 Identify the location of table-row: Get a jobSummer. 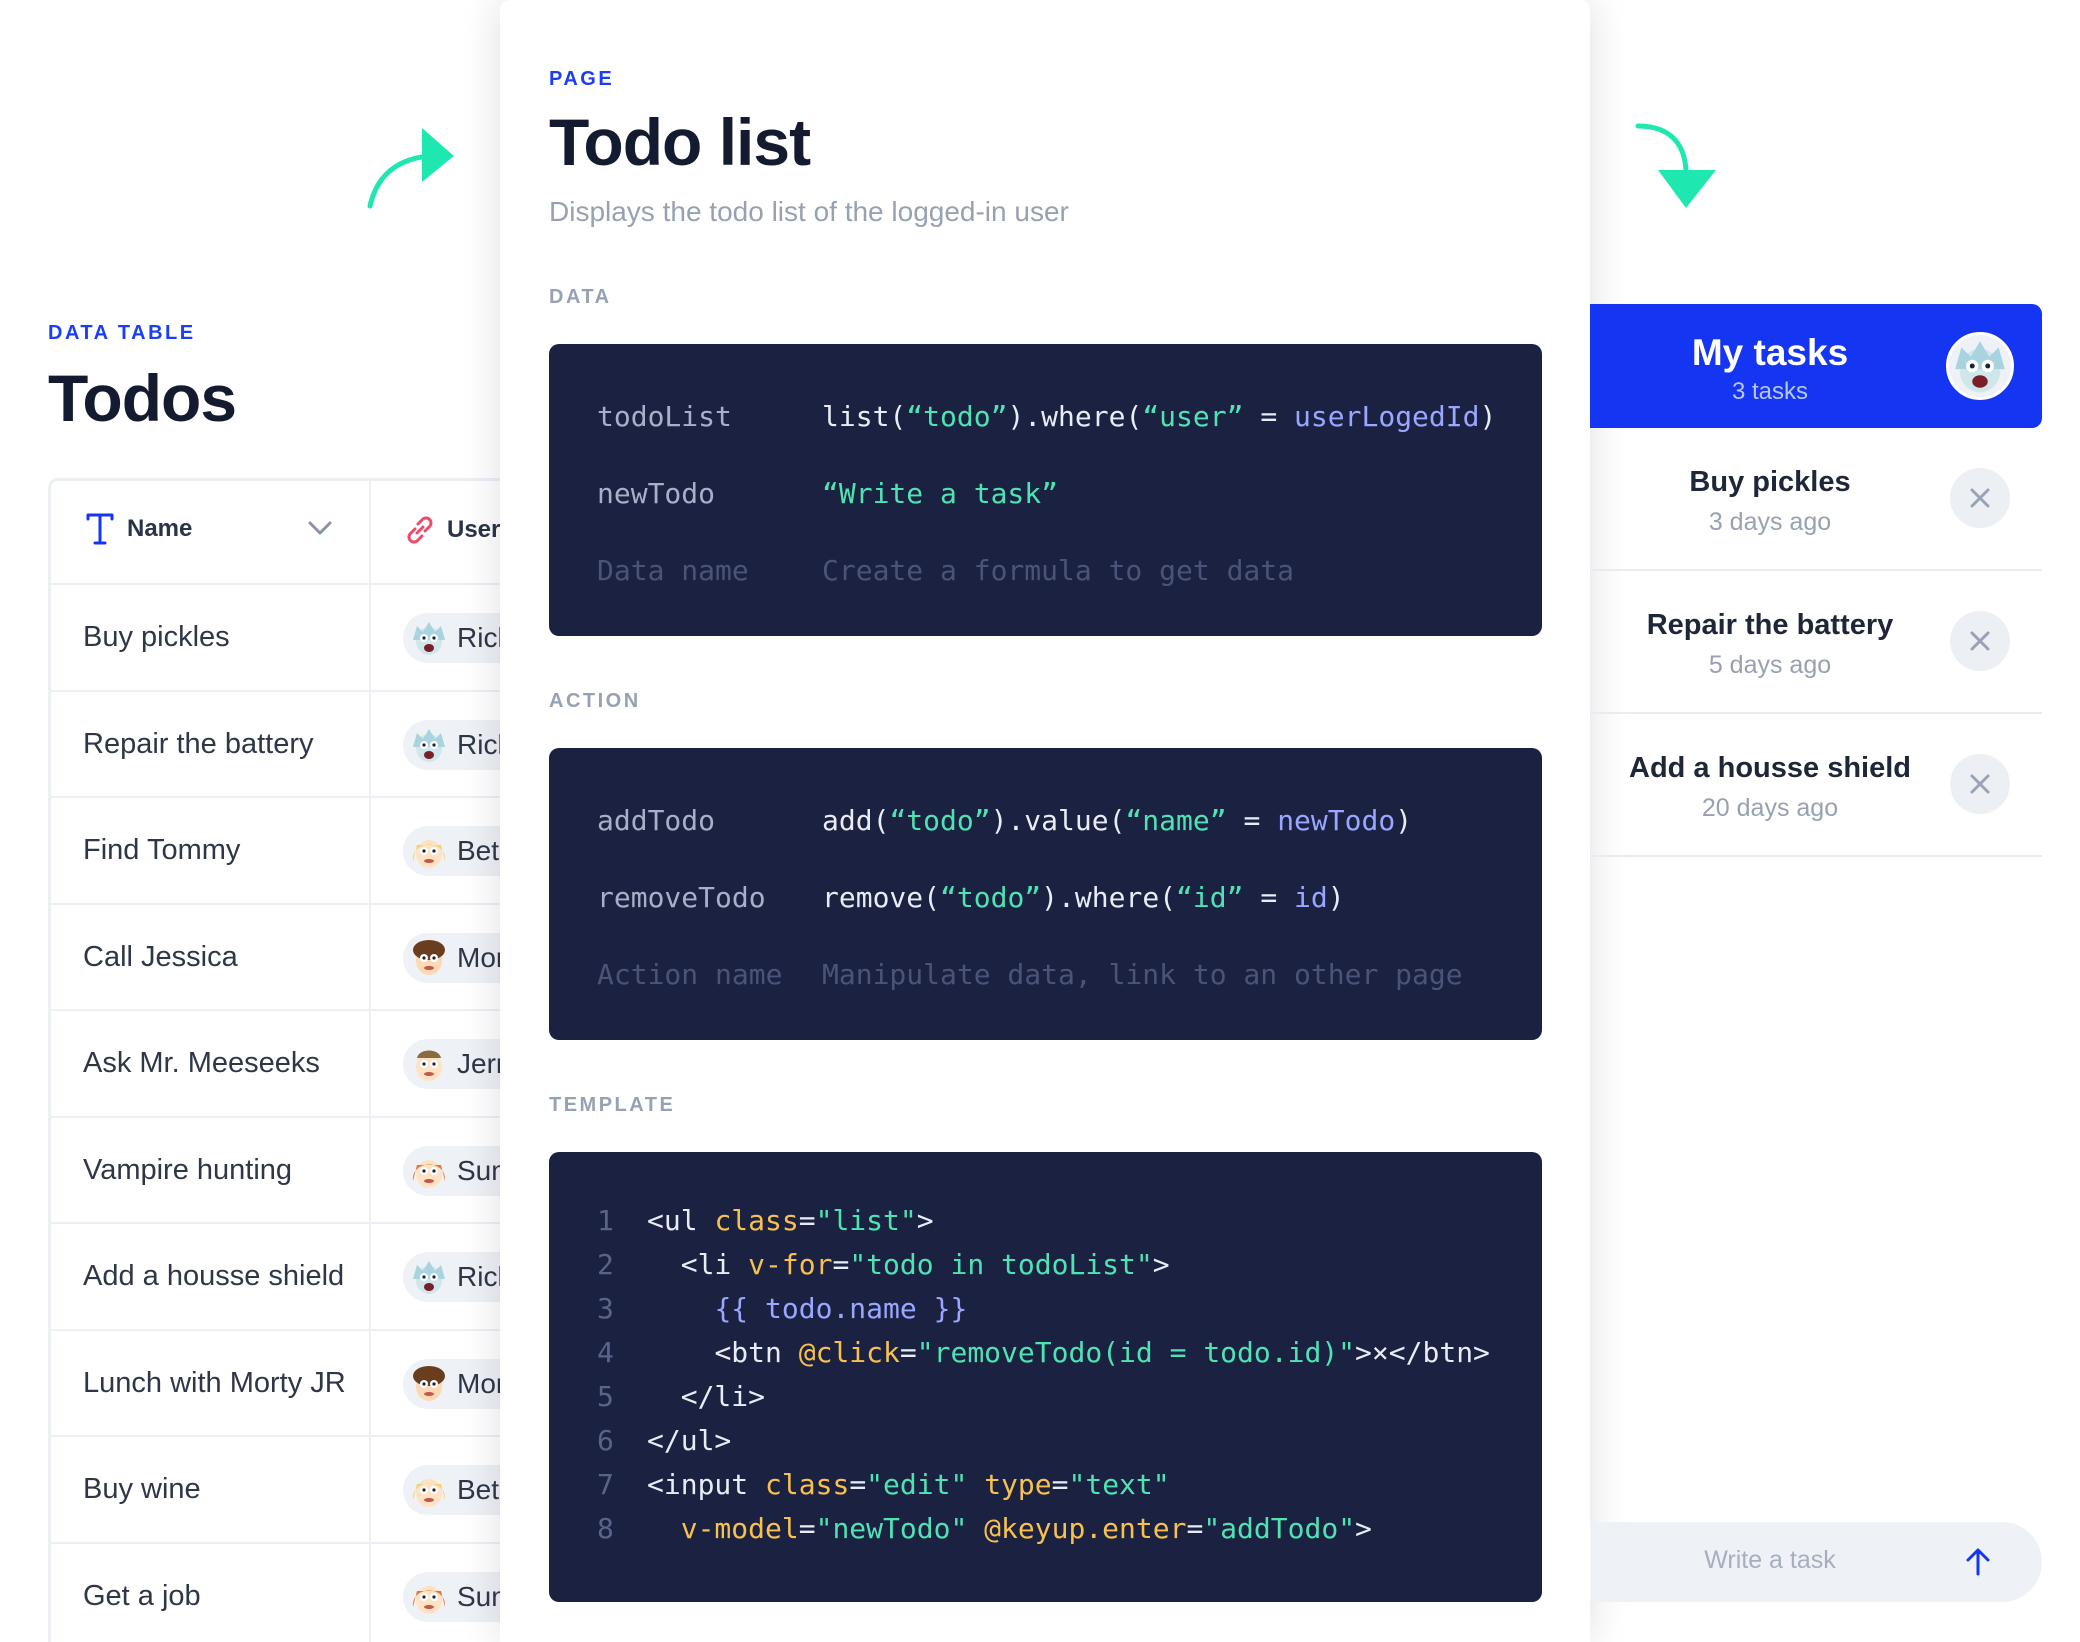
(307, 1593).